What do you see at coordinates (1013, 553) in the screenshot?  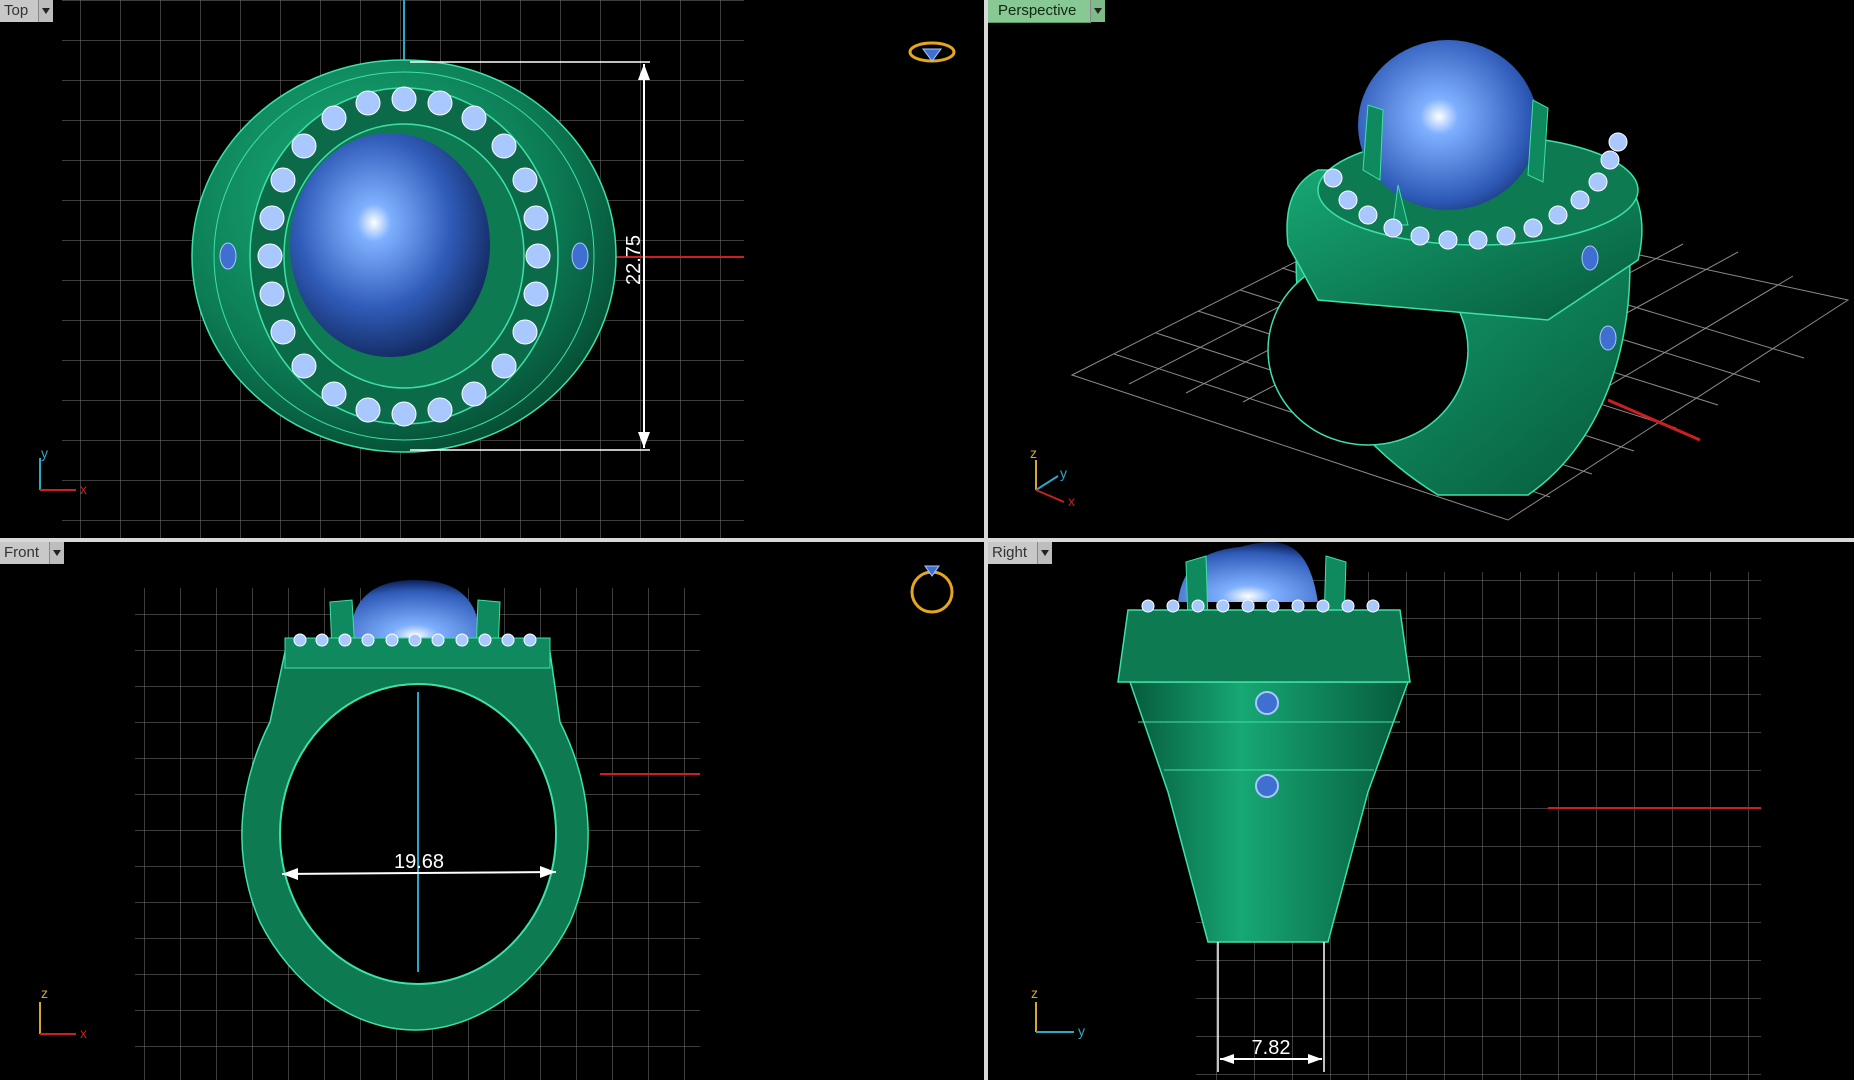 I see `viewport-label-right: Right` at bounding box center [1013, 553].